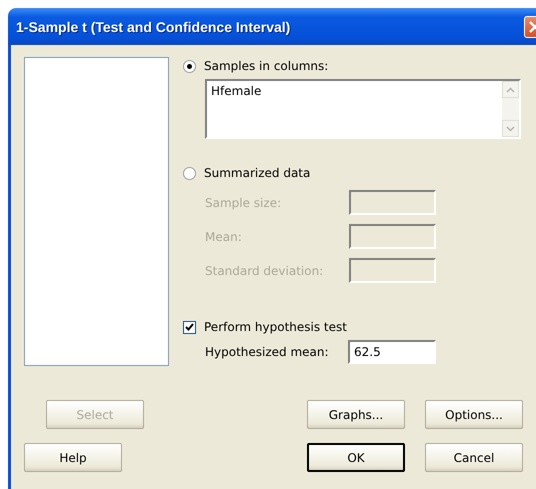 This screenshot has width=536, height=489. I want to click on dialog-button: OK, so click(356, 457).